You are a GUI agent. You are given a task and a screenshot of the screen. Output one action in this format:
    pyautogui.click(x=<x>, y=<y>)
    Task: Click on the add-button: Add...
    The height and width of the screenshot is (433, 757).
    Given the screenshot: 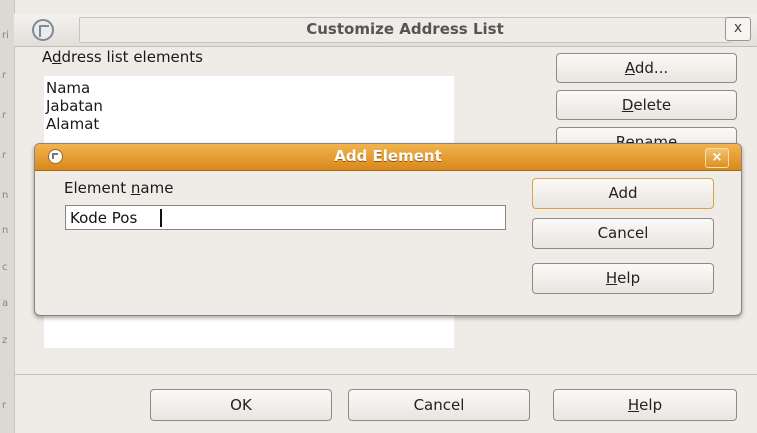 What is the action you would take?
    pyautogui.click(x=646, y=68)
    